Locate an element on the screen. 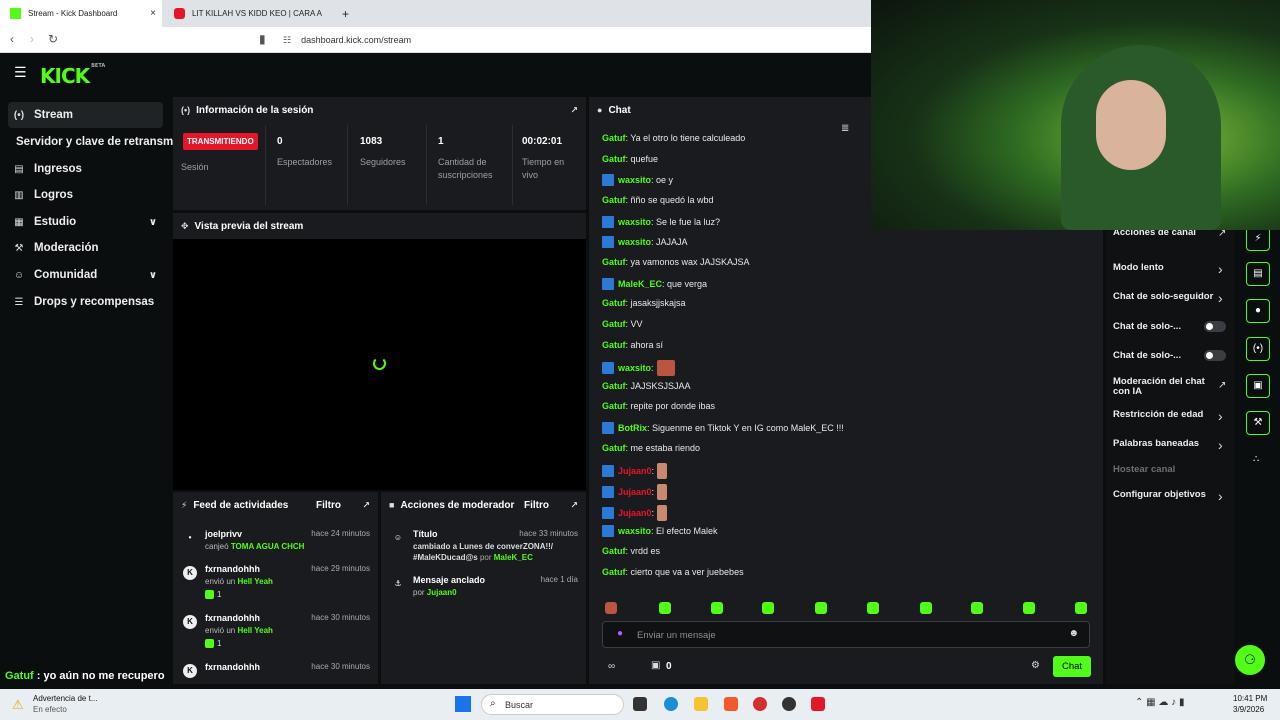 The width and height of the screenshot is (1280, 720). kick-logo: KICK BETA is located at coordinates (72, 75).